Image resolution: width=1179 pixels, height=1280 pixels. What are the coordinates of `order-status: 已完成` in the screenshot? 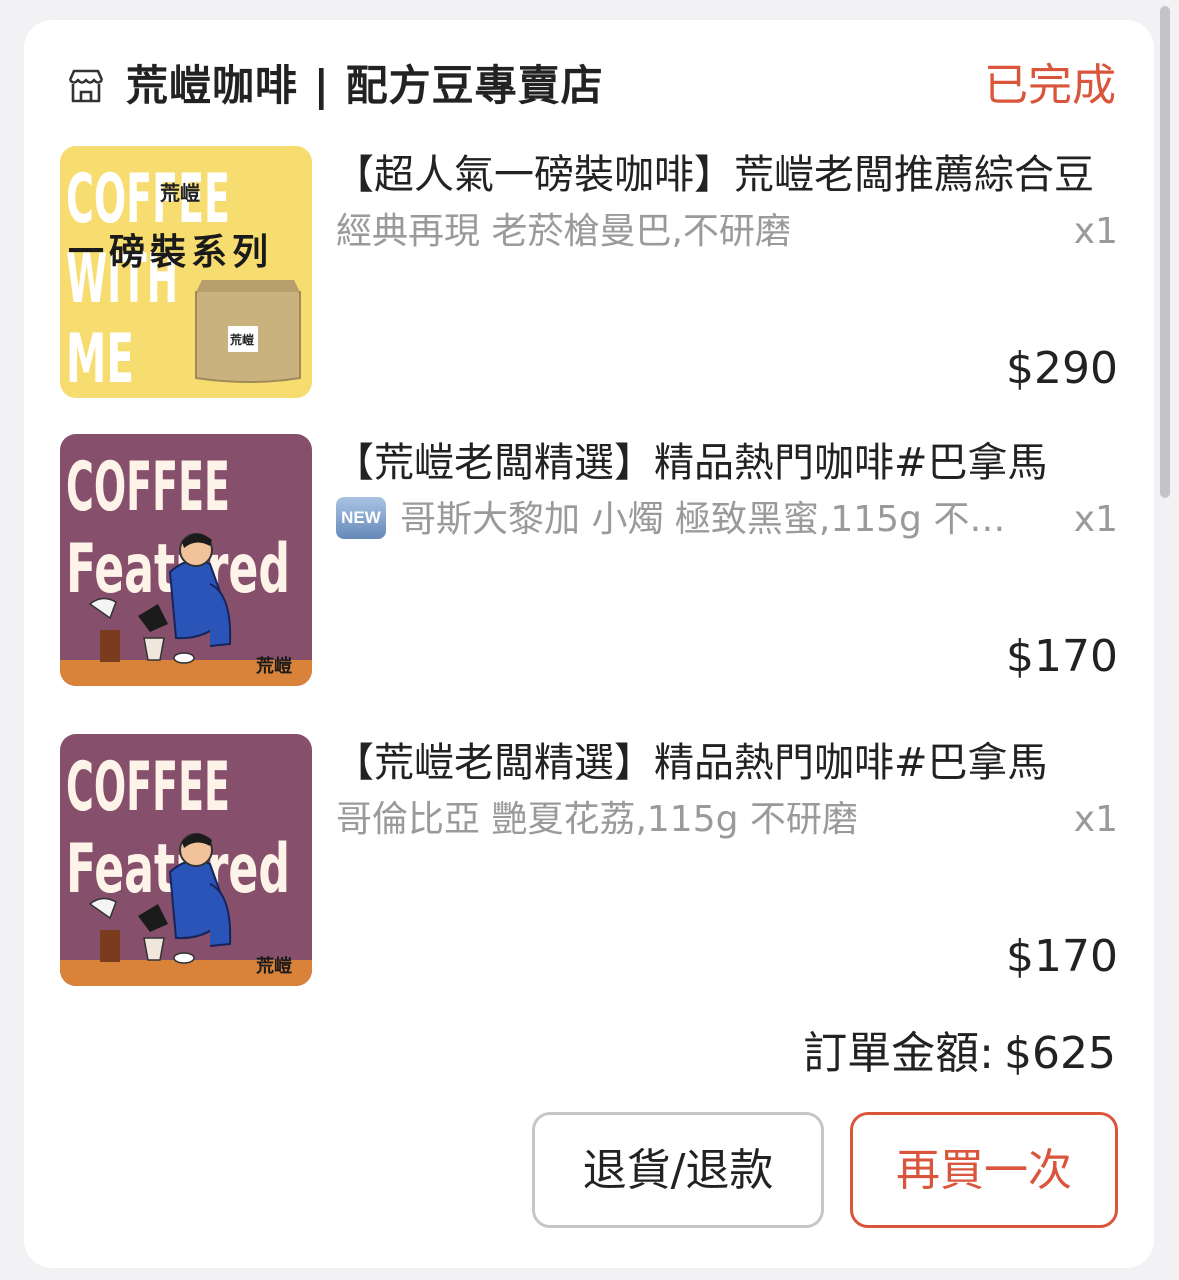 It's located at (1050, 85).